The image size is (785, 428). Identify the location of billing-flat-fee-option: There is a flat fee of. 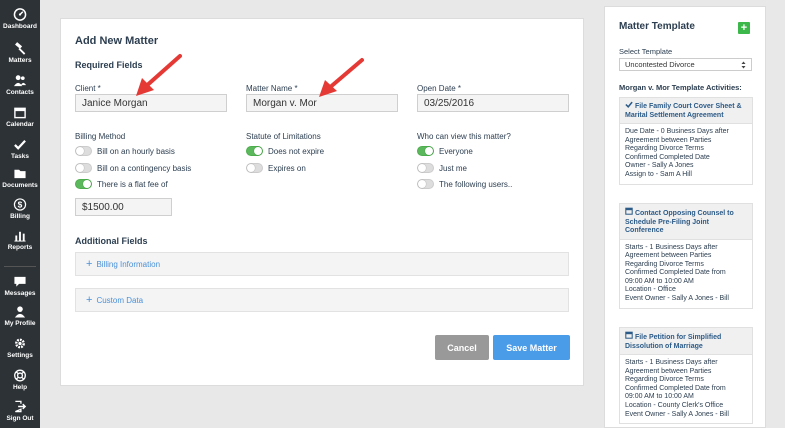
(121, 184).